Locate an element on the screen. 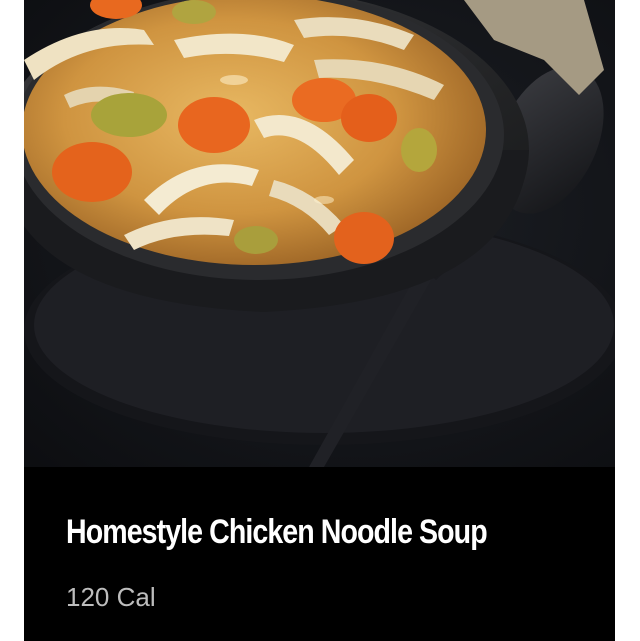 The width and height of the screenshot is (640, 641). item-calories: 120 Cal is located at coordinates (111, 597).